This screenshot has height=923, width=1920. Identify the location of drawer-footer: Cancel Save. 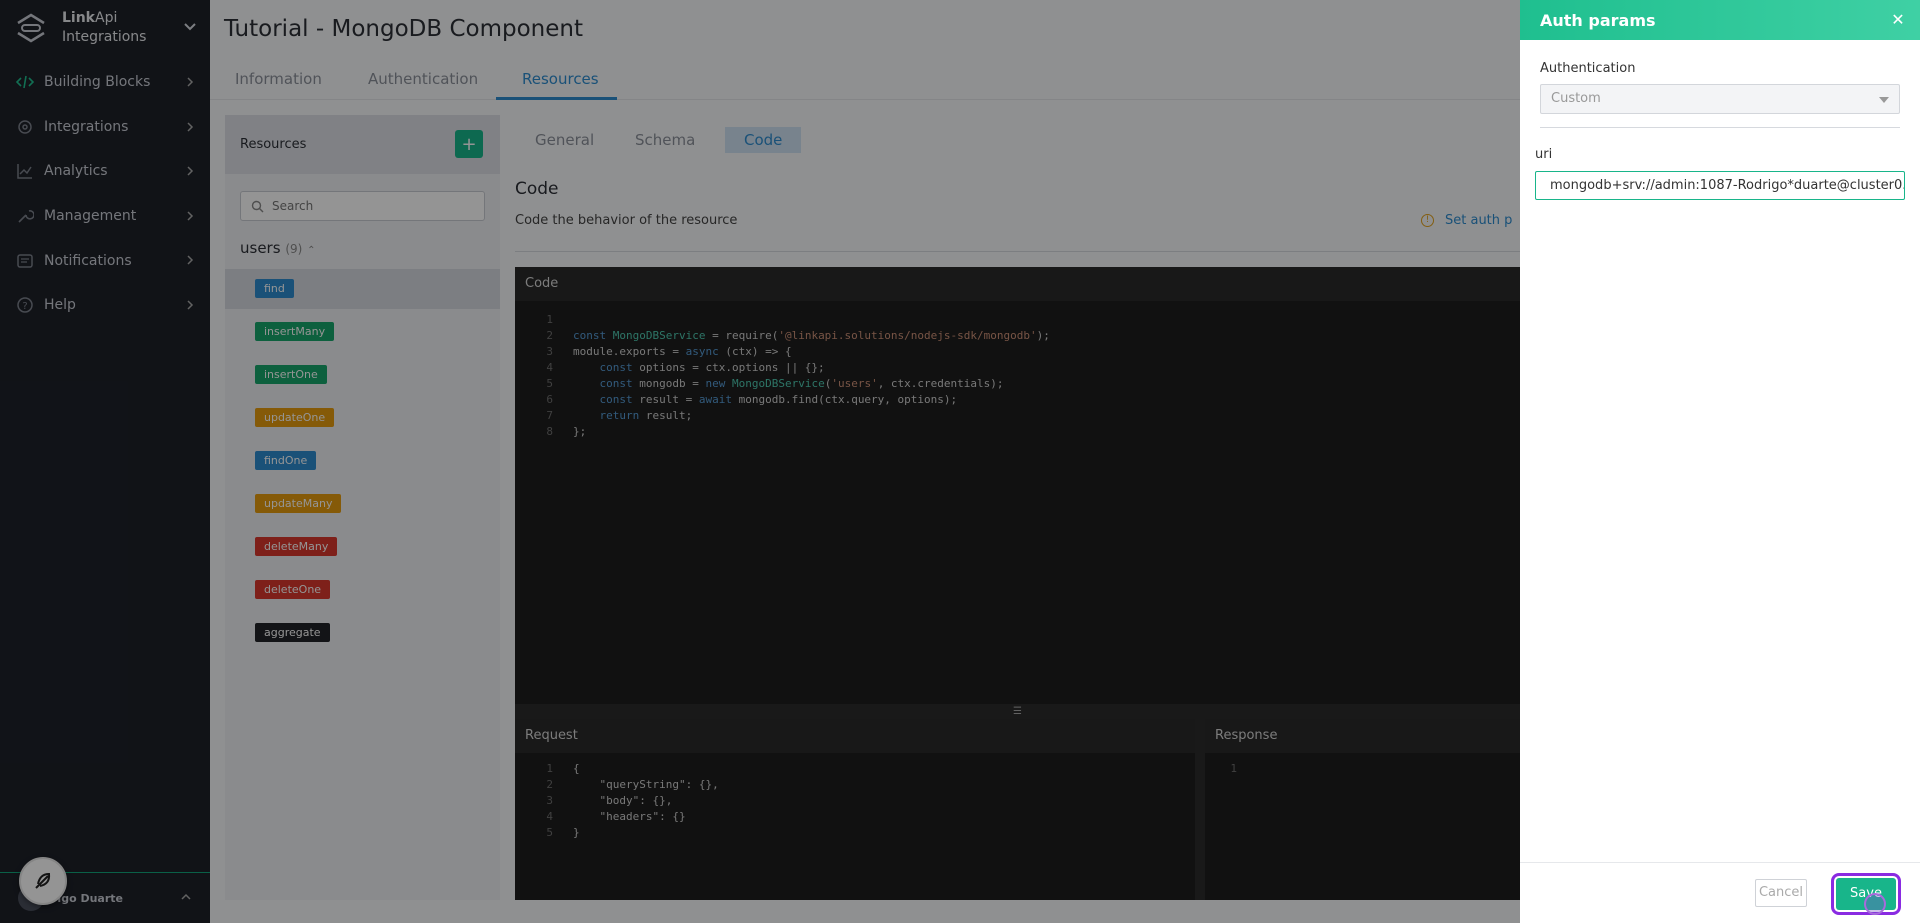
(1720, 892).